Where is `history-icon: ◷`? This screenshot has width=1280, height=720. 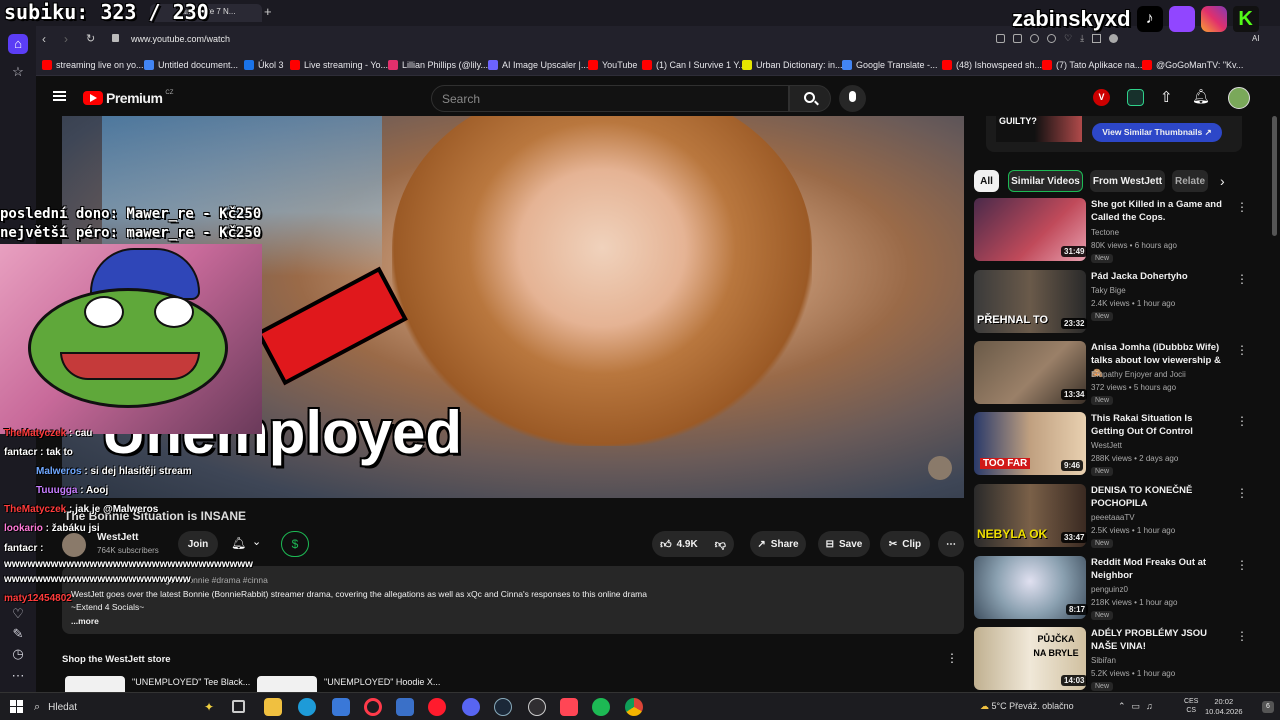
history-icon: ◷ is located at coordinates (18, 654).